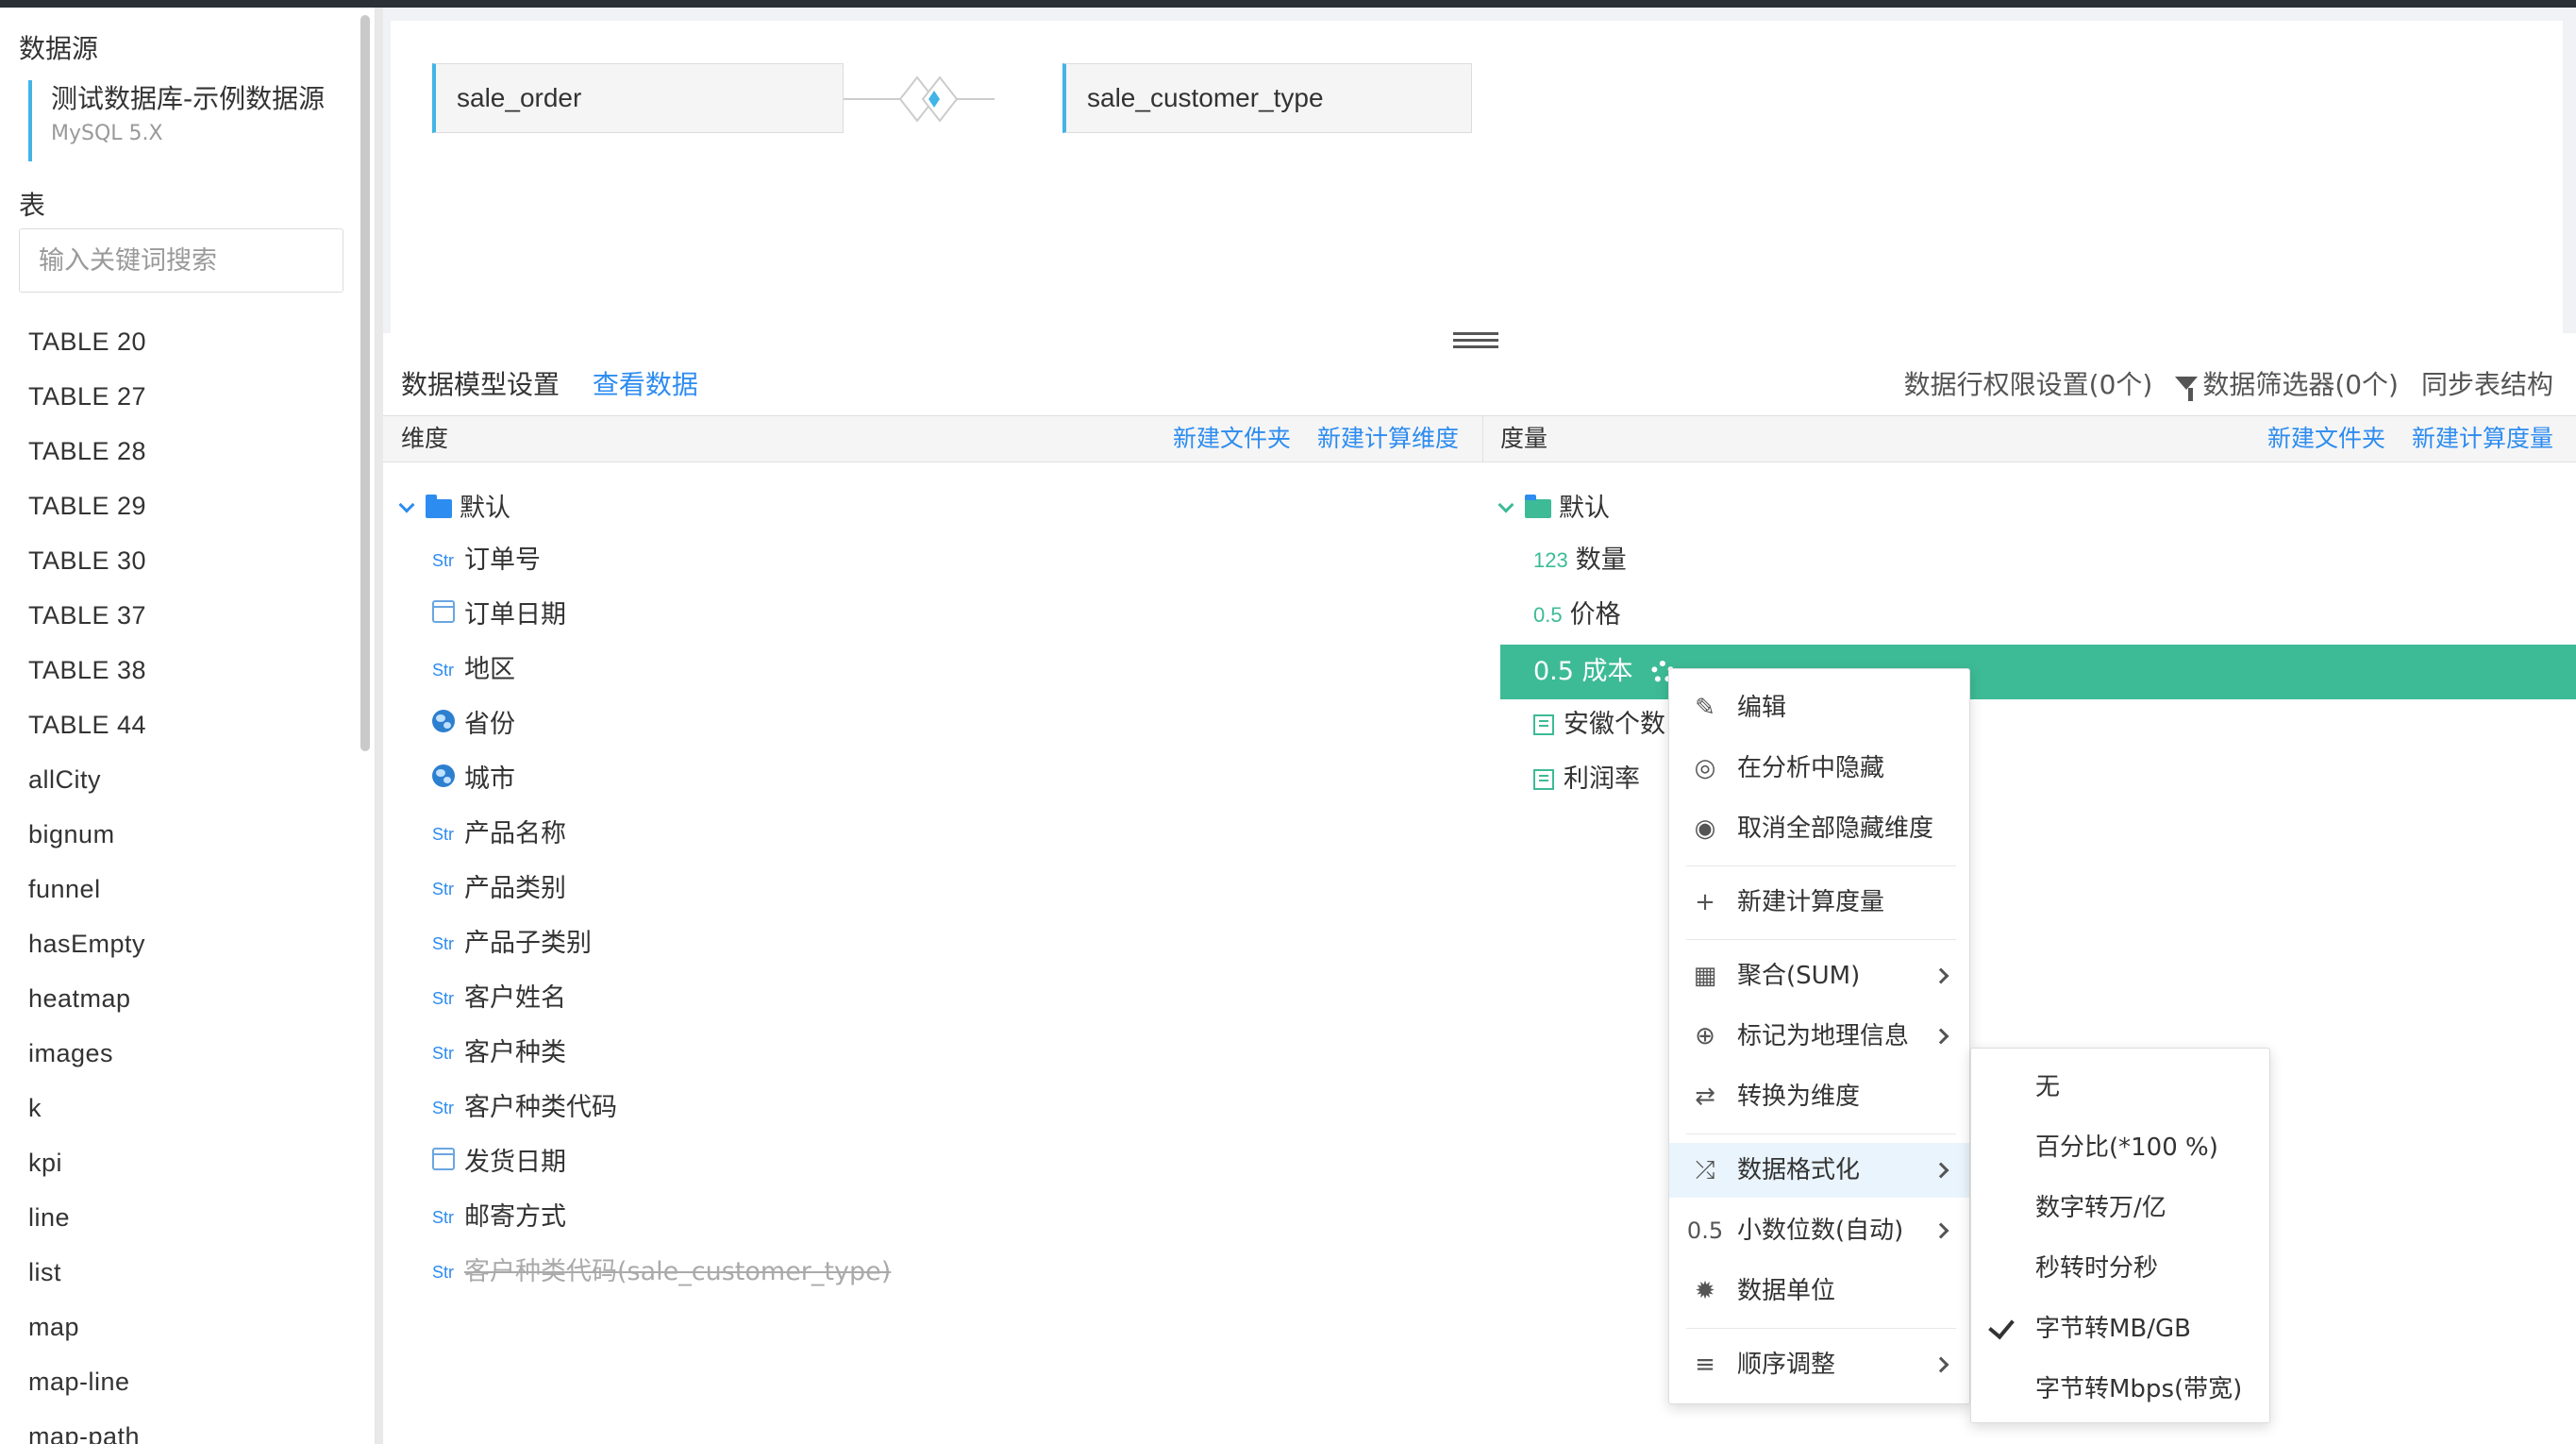 This screenshot has width=2576, height=1444. What do you see at coordinates (473, 670) in the screenshot?
I see `list-item: Str 地区` at bounding box center [473, 670].